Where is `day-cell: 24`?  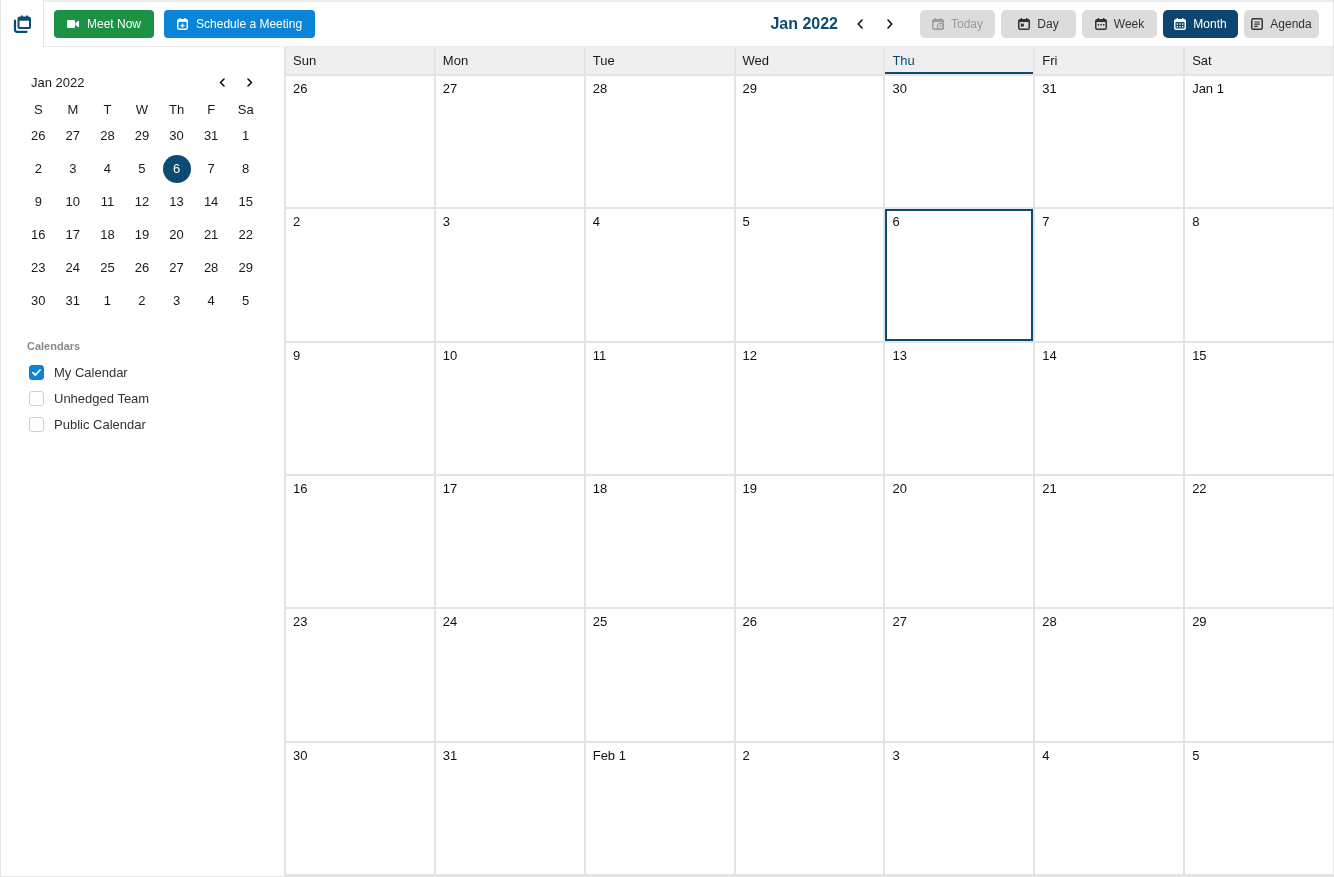 day-cell: 24 is located at coordinates (509, 675).